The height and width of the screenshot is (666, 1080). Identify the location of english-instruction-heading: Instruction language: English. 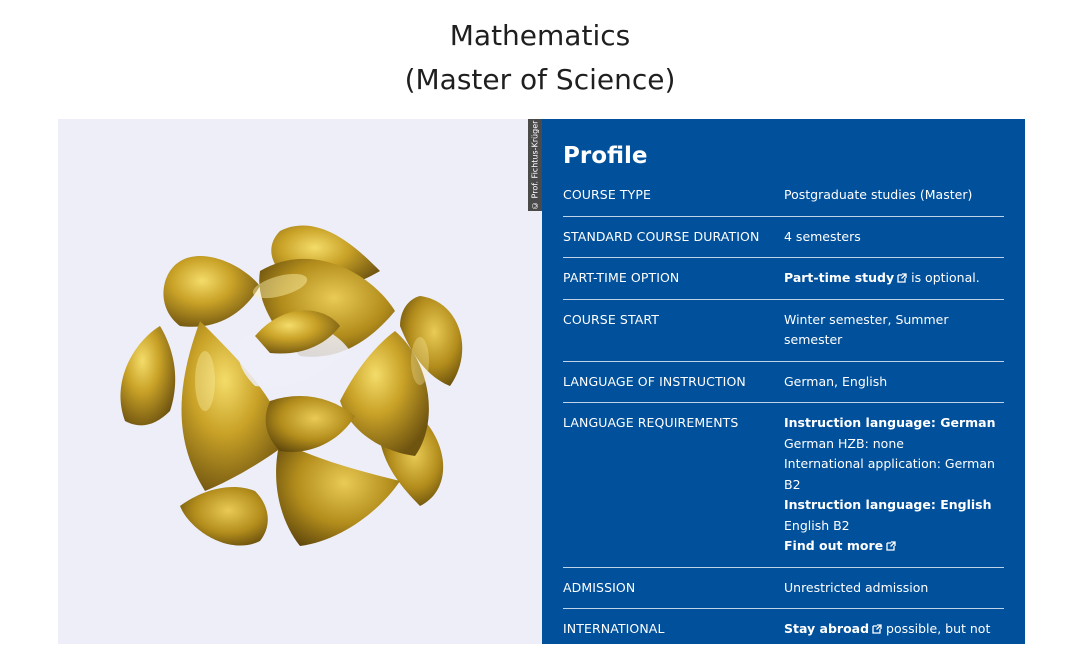
(888, 504).